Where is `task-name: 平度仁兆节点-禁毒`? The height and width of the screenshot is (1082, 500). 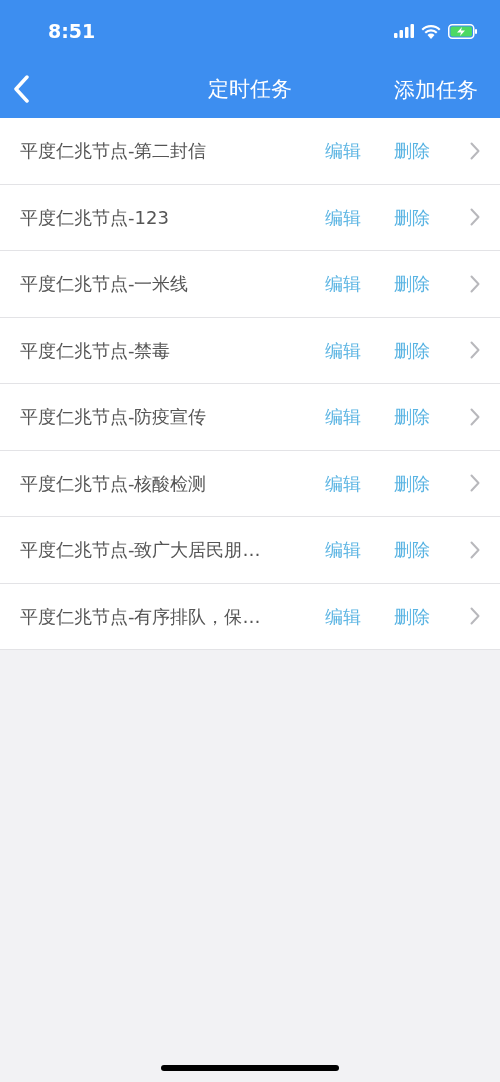
task-name: 平度仁兆节点-禁毒 is located at coordinates (165, 350).